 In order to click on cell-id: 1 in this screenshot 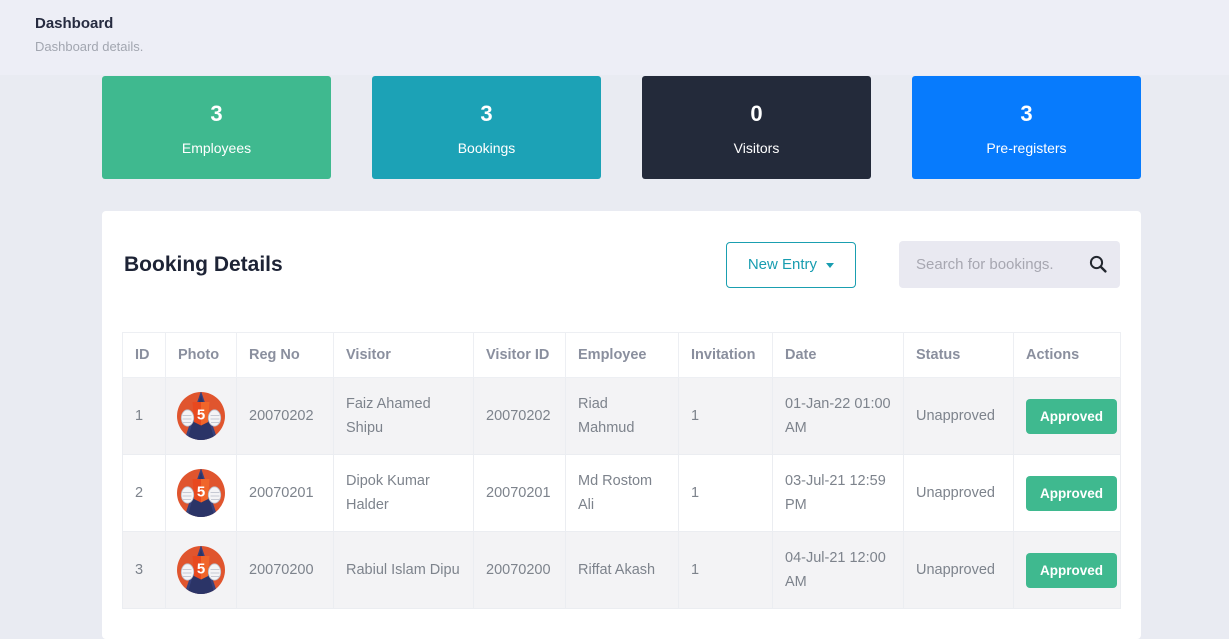, I will do `click(144, 416)`.